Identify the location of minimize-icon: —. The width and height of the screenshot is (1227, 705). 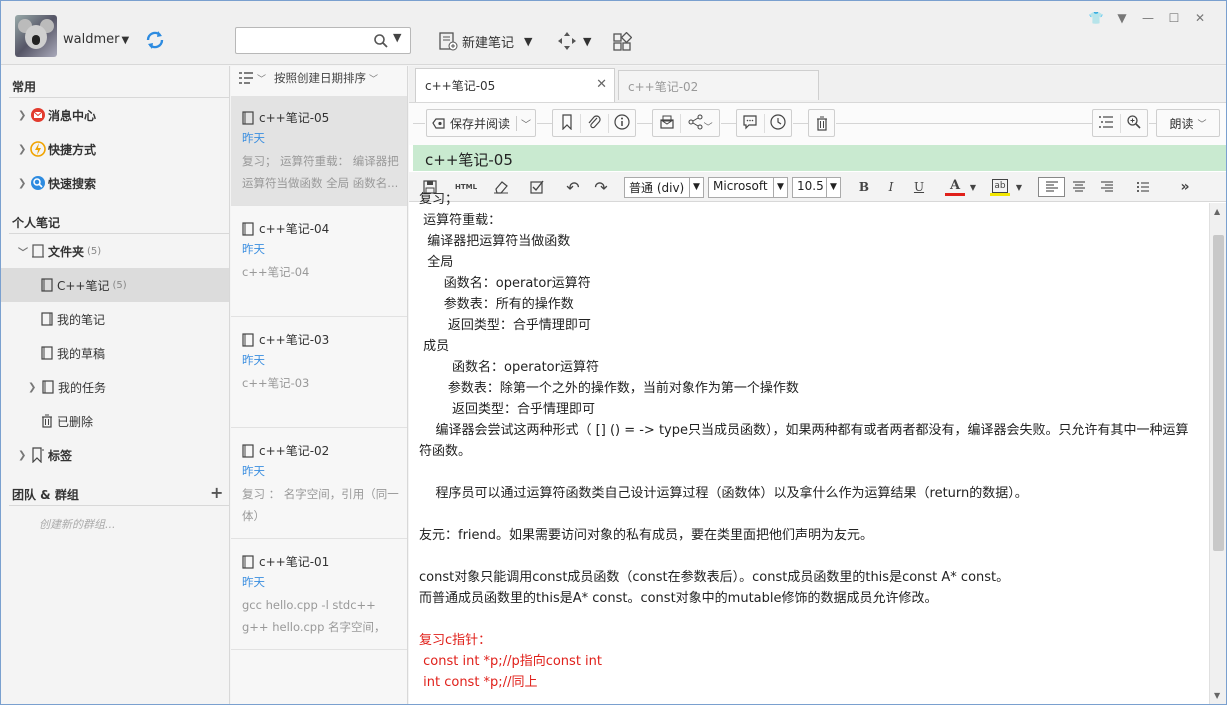
(1148, 18).